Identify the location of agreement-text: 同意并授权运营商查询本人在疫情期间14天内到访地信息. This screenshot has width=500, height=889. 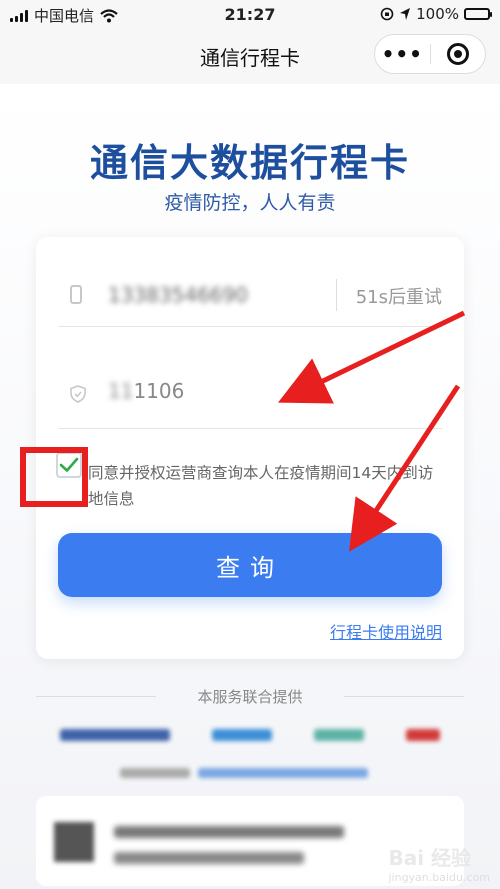
(261, 486).